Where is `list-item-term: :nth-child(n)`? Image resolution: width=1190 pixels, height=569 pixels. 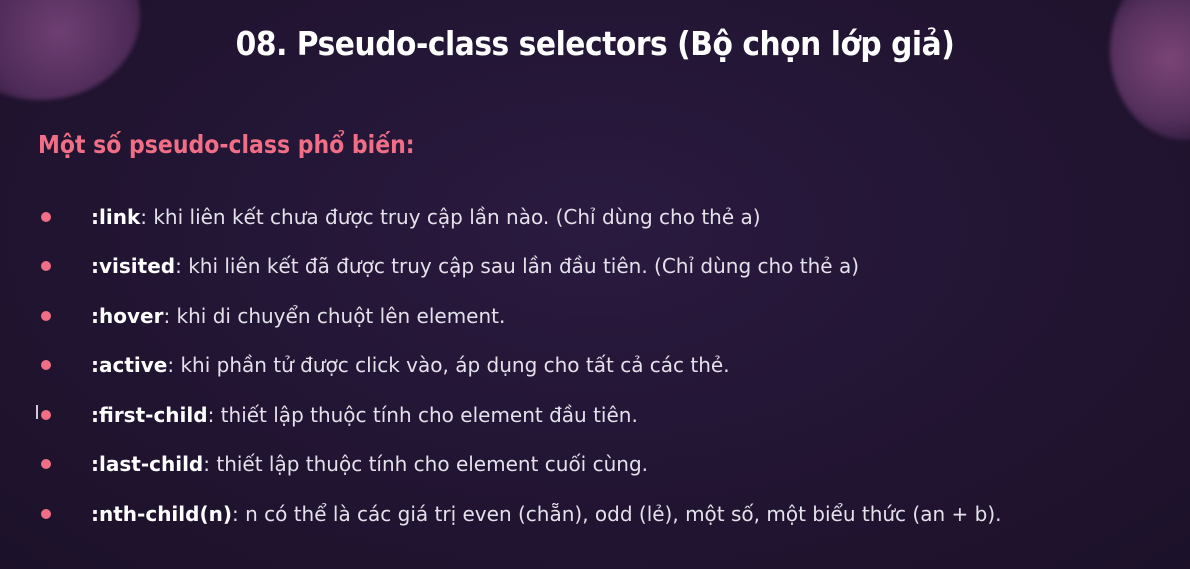 list-item-term: :nth-child(n) is located at coordinates (161, 513).